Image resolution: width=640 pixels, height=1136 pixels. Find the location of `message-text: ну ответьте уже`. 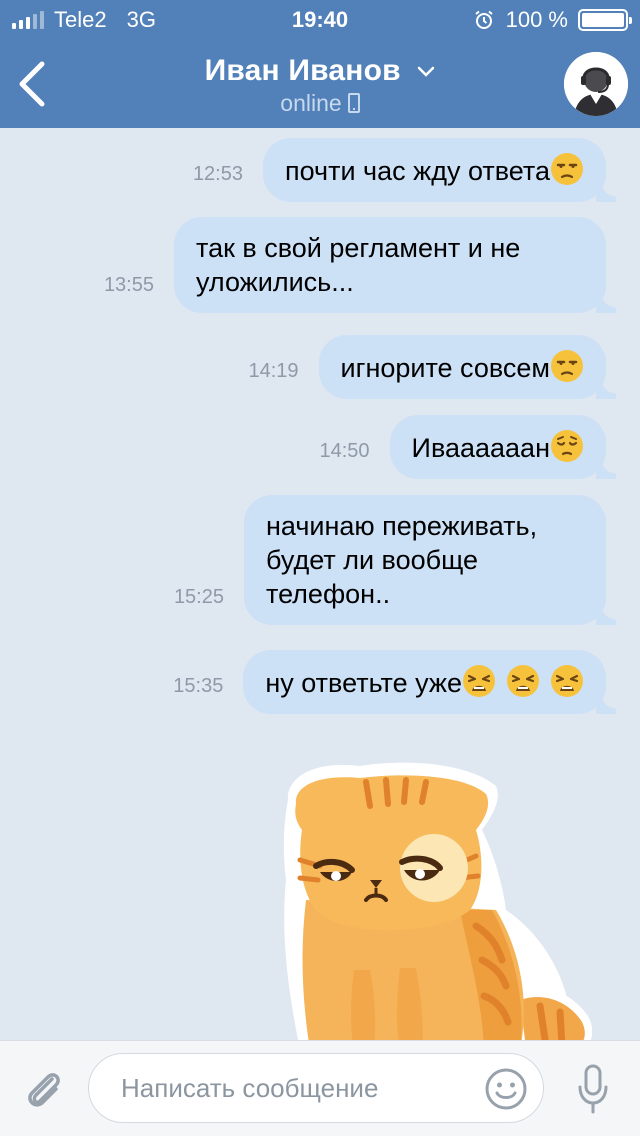

message-text: ну ответьте уже is located at coordinates (363, 683).